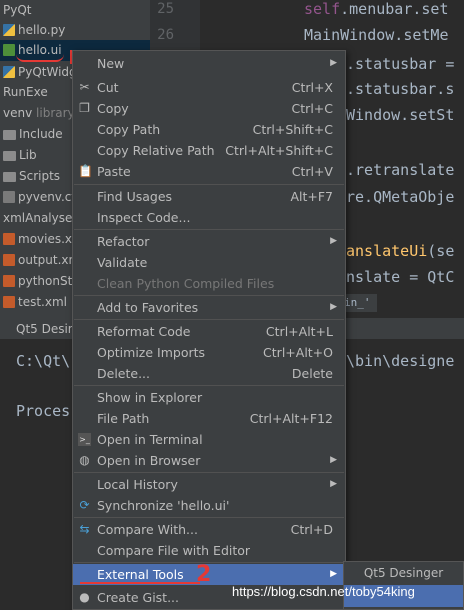  Describe the element at coordinates (43, 361) in the screenshot. I see `log-line: C:\Qt\` at that location.